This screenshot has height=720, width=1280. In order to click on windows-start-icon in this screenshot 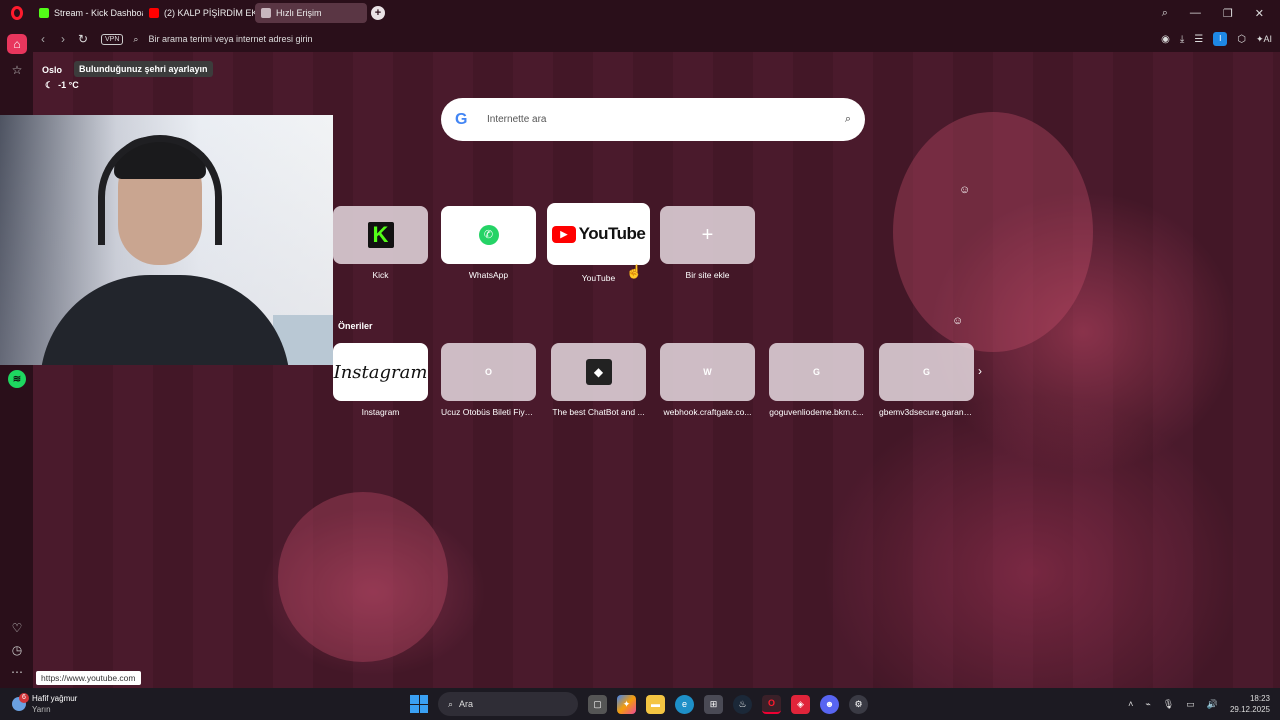, I will do `click(419, 704)`.